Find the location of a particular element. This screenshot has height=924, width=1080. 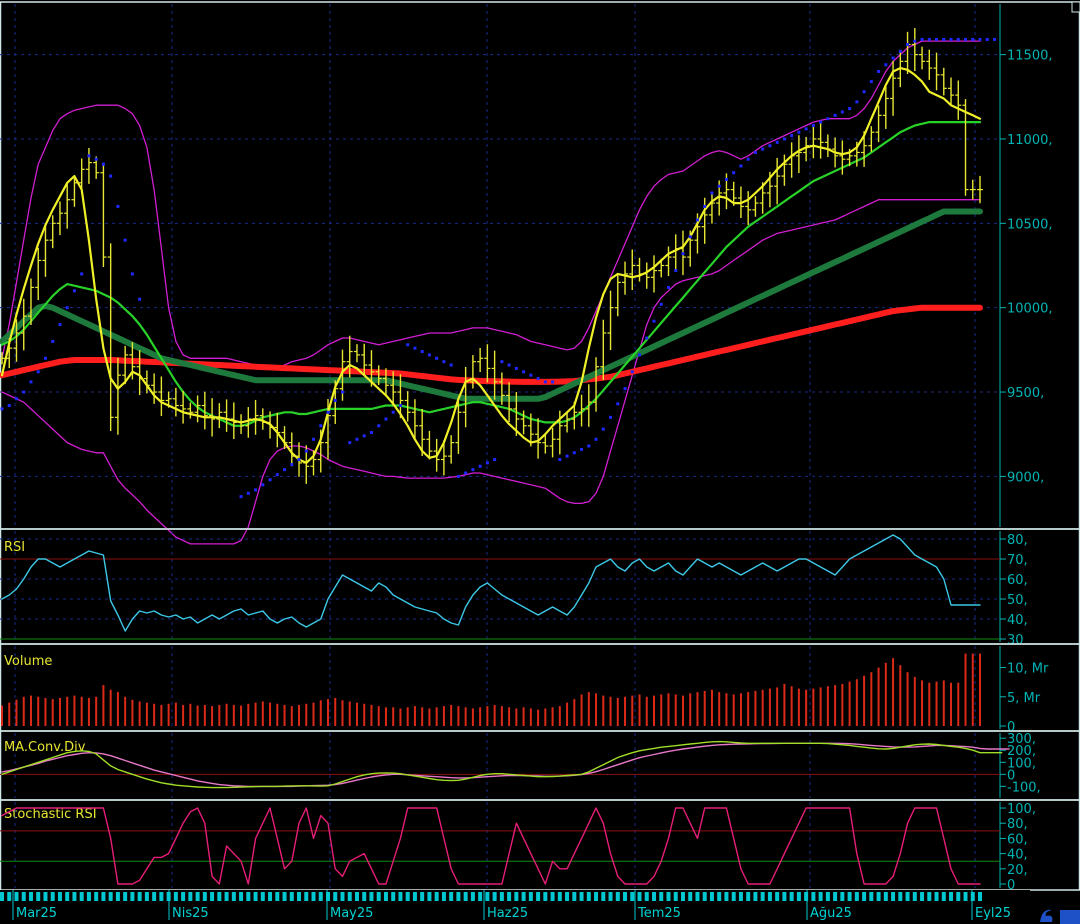

y-tick-label: 70, is located at coordinates (1017, 560).